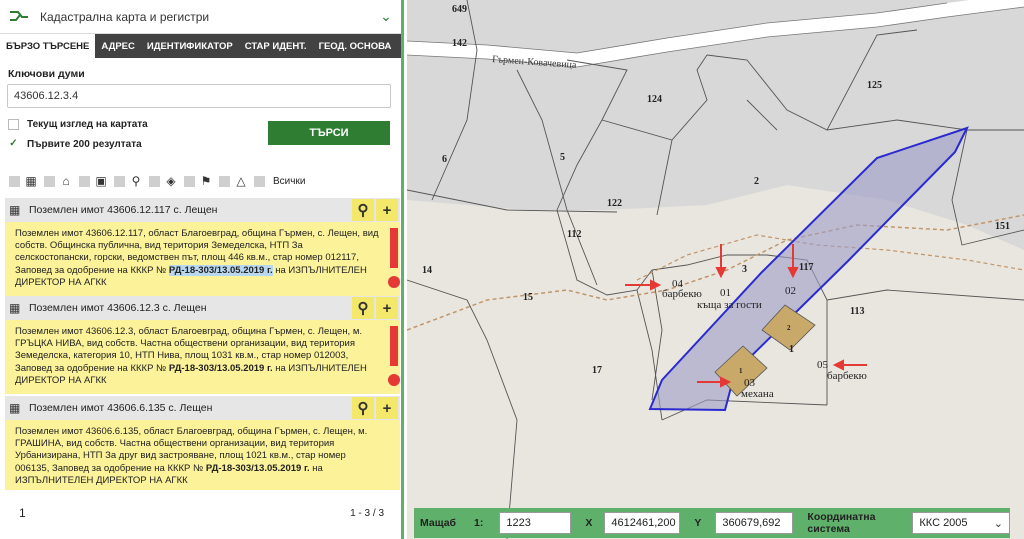 The image size is (1024, 539). What do you see at coordinates (614, 203) in the screenshot?
I see `parcel-number: 122` at bounding box center [614, 203].